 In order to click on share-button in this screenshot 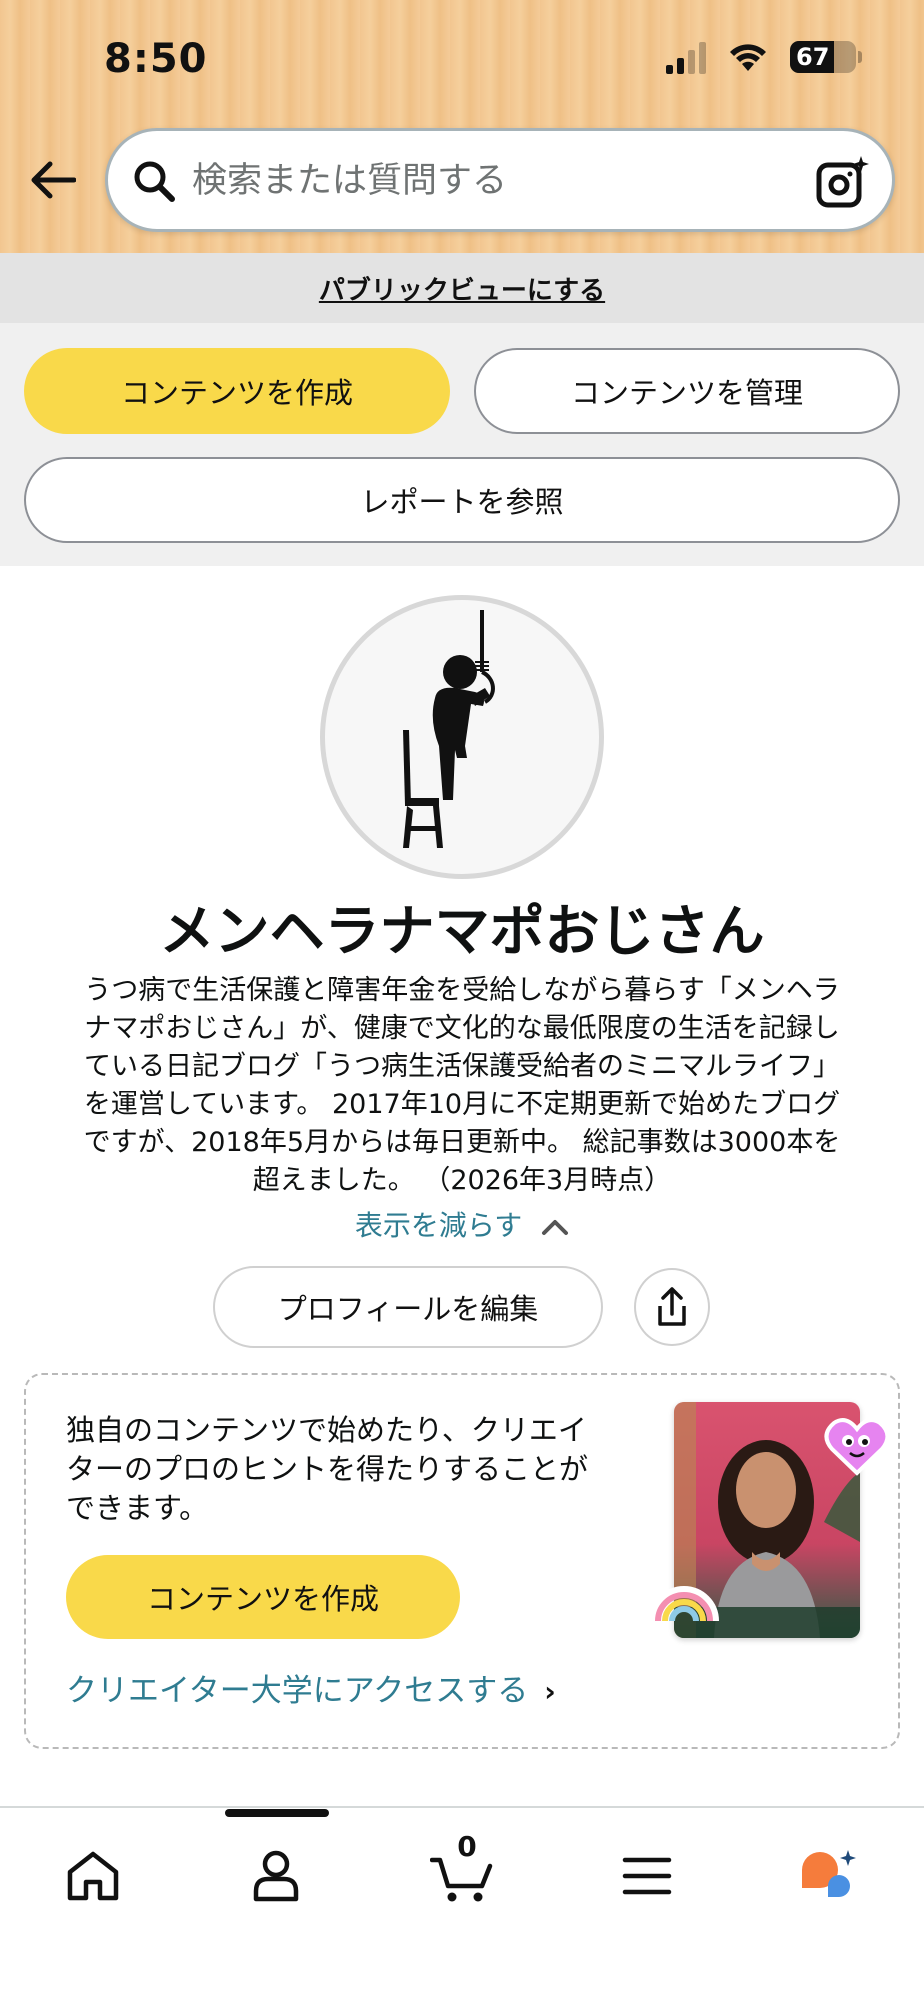, I will do `click(672, 1307)`.